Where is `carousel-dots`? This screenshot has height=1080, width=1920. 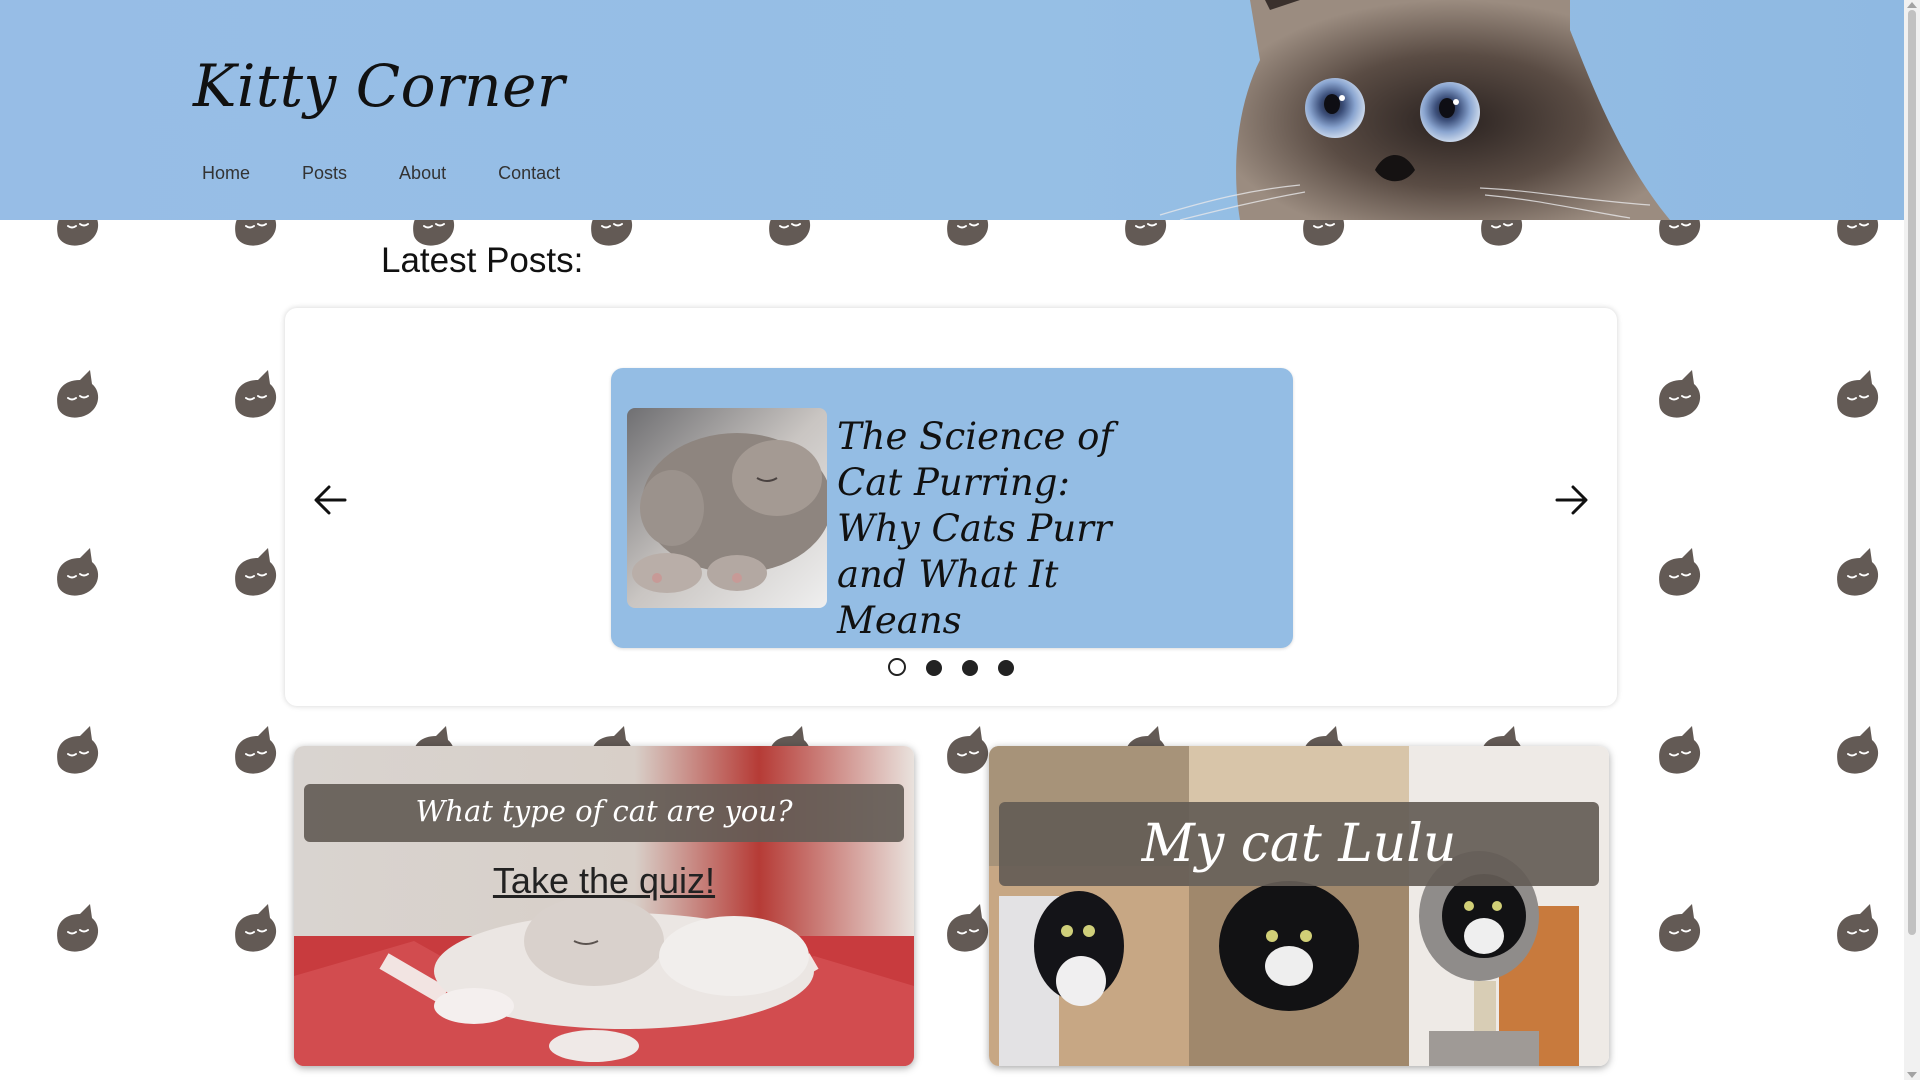
carousel-dots is located at coordinates (951, 667).